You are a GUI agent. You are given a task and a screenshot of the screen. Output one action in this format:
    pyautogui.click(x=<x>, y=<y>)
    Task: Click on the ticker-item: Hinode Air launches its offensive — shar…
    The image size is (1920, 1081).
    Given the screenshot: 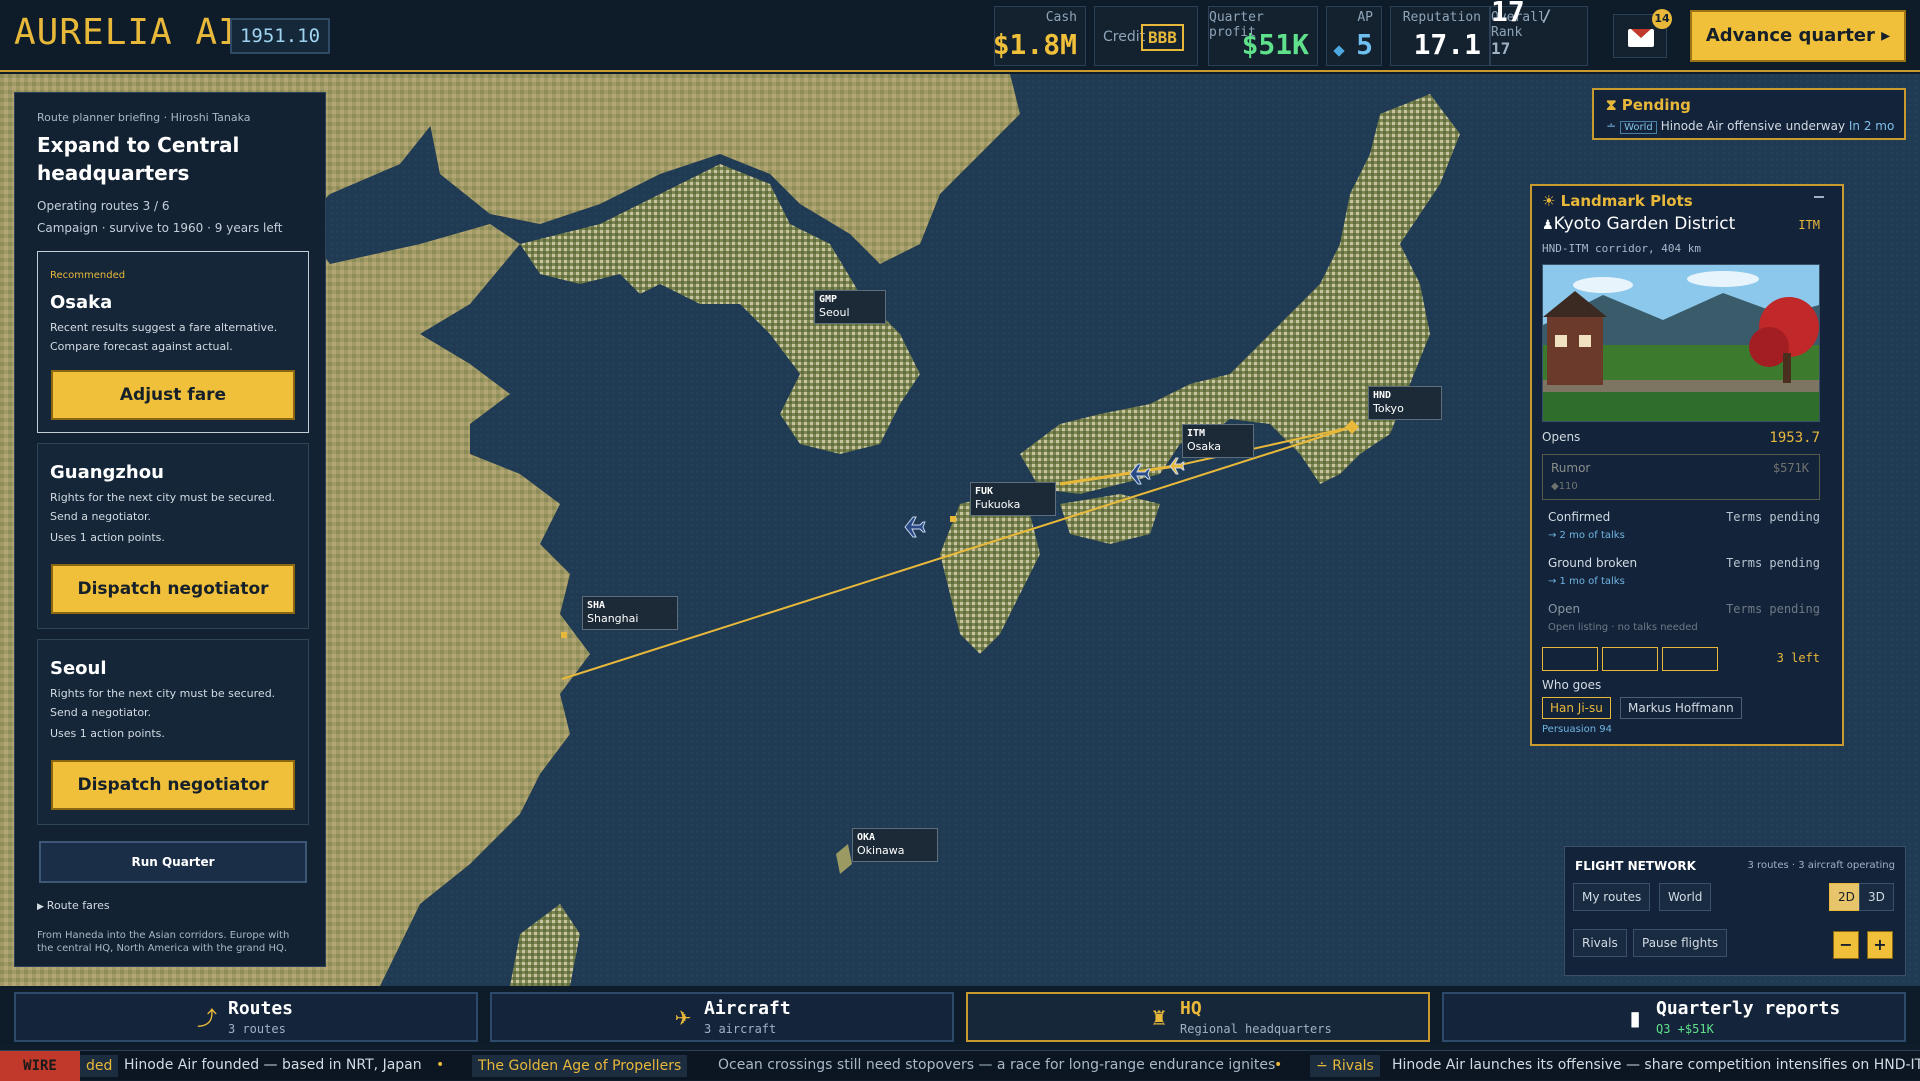 What is the action you would take?
    pyautogui.click(x=1656, y=1065)
    